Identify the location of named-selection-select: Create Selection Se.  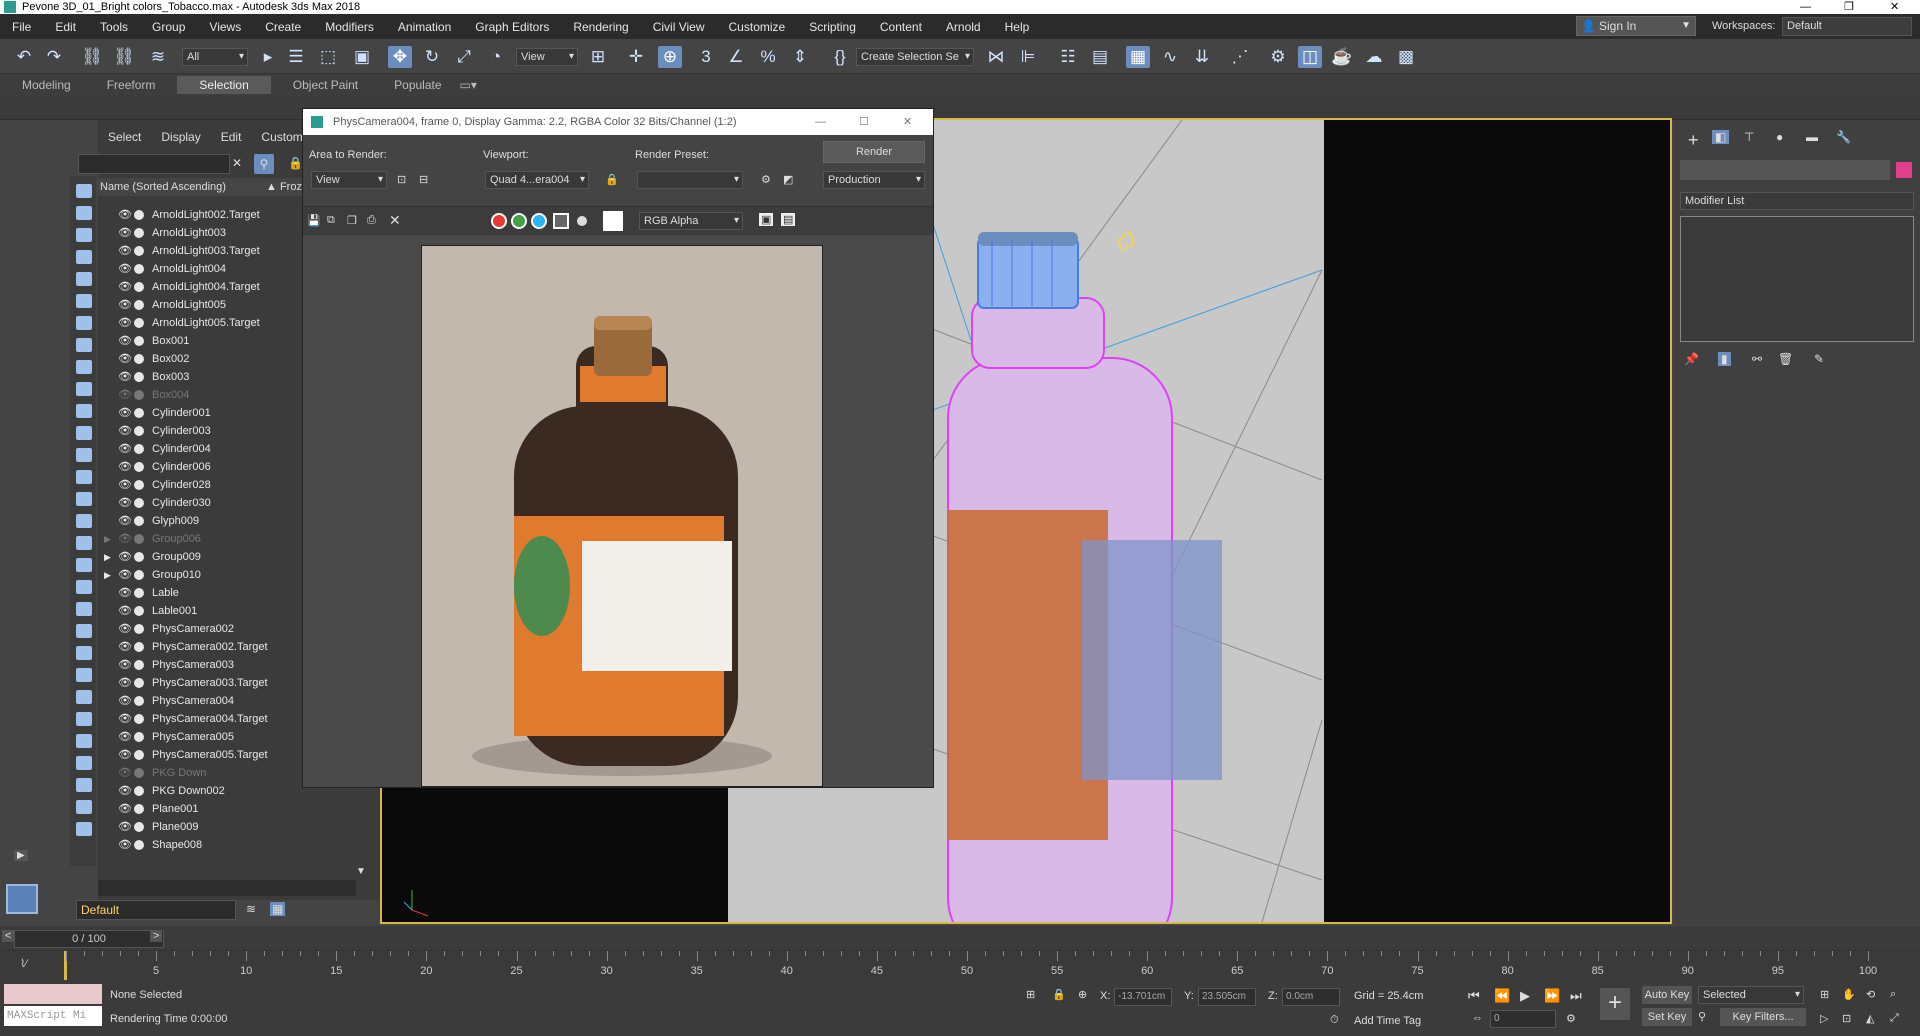
(915, 57).